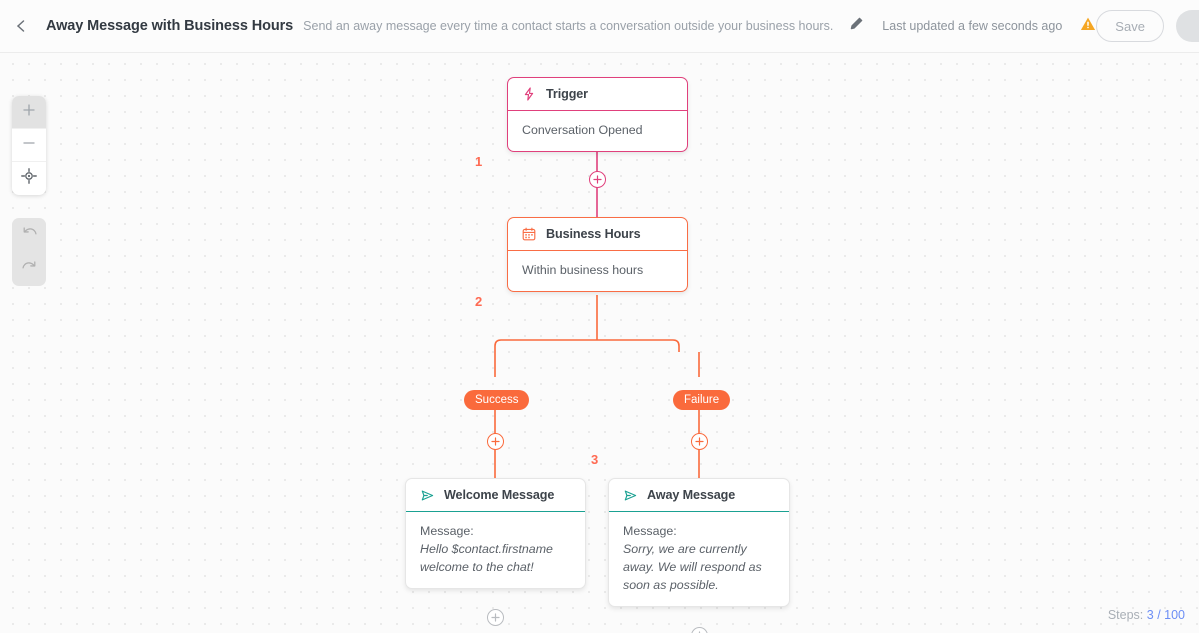 The image size is (1199, 633). I want to click on steps-count: 3 / 100, so click(1165, 615).